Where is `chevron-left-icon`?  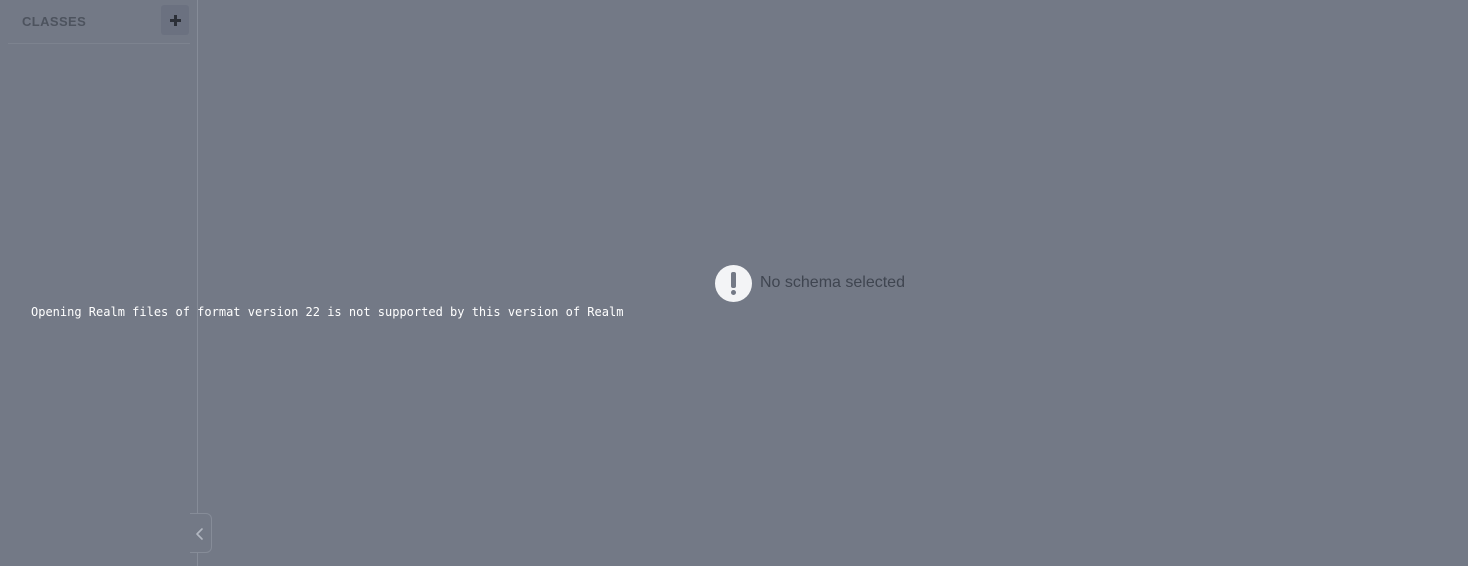 chevron-left-icon is located at coordinates (199, 534).